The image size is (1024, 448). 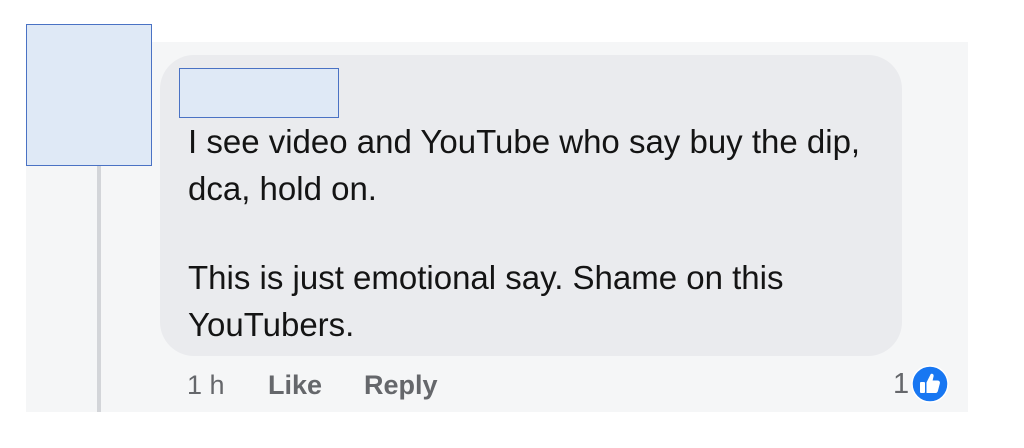 What do you see at coordinates (901, 383) in the screenshot?
I see `reaction-count: 1` at bounding box center [901, 383].